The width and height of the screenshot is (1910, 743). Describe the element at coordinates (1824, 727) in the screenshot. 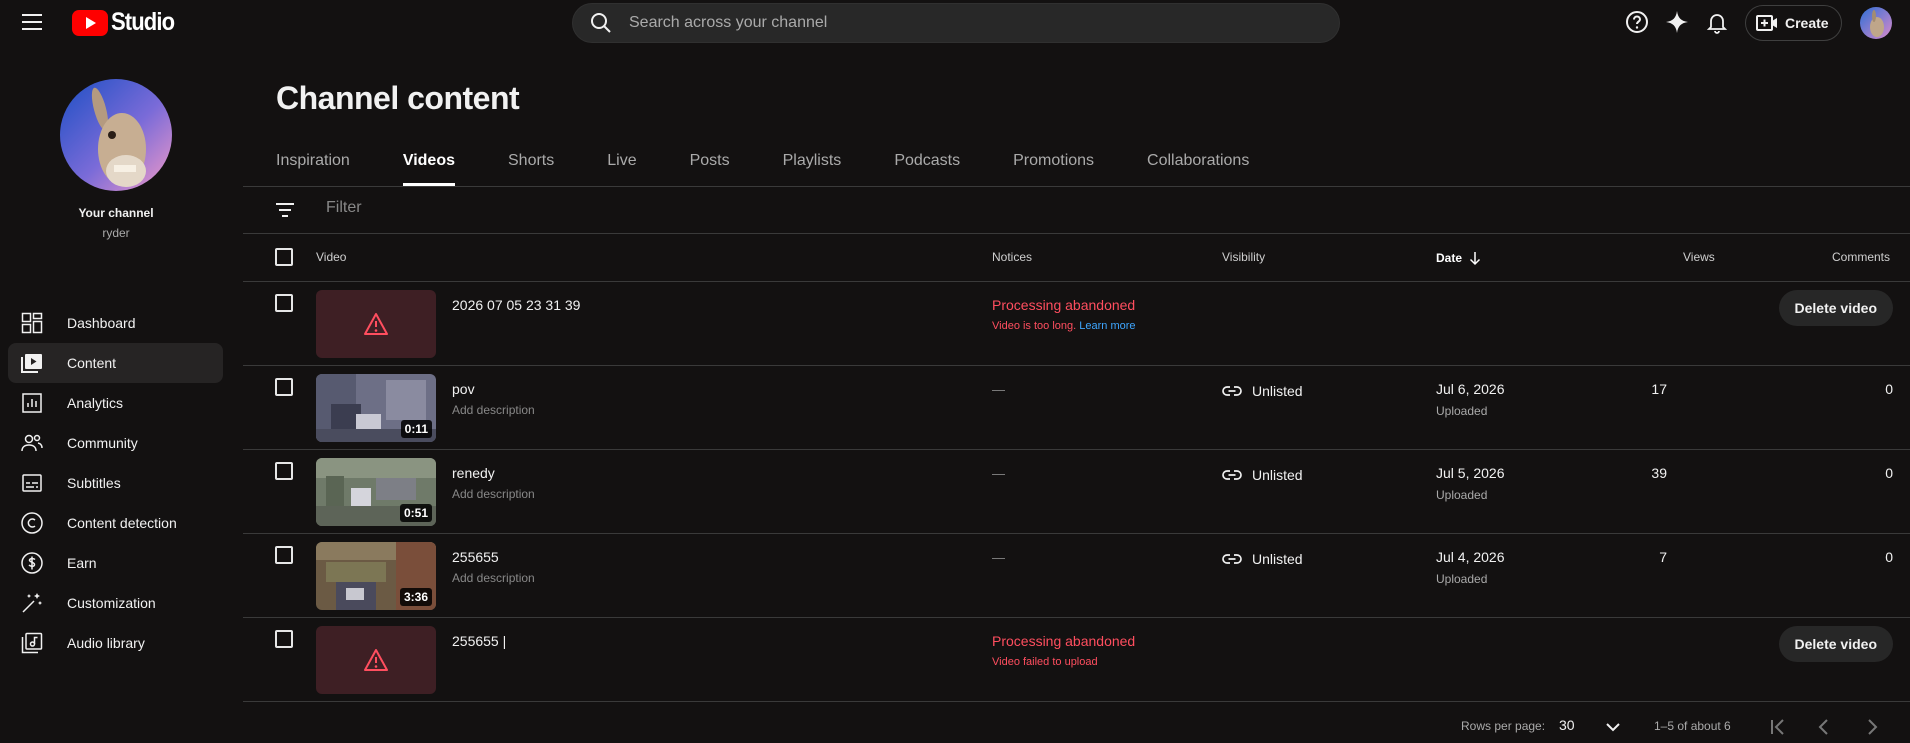

I see `previous-page-icon` at that location.